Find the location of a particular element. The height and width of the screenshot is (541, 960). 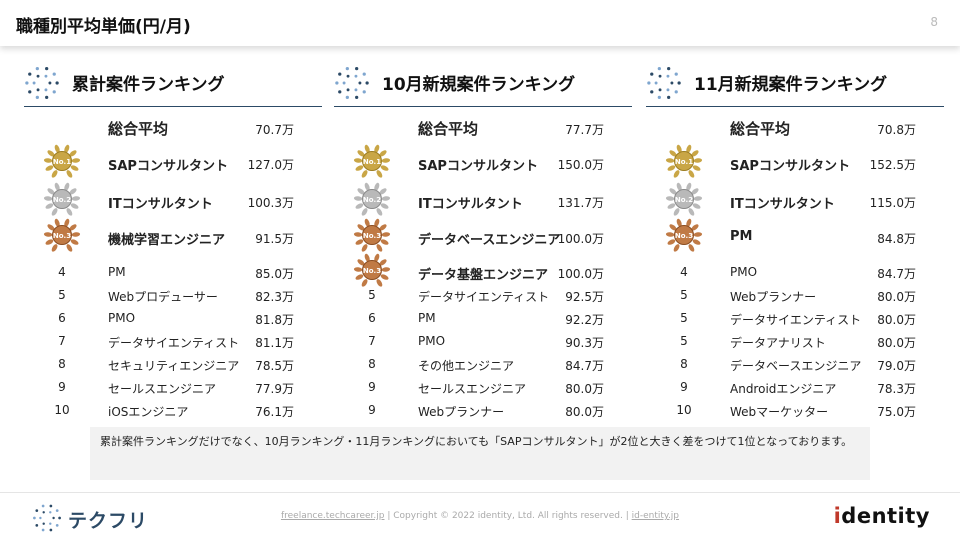

ranking-row: 7 データサイエンティスト 81.1万 is located at coordinates (173, 342).